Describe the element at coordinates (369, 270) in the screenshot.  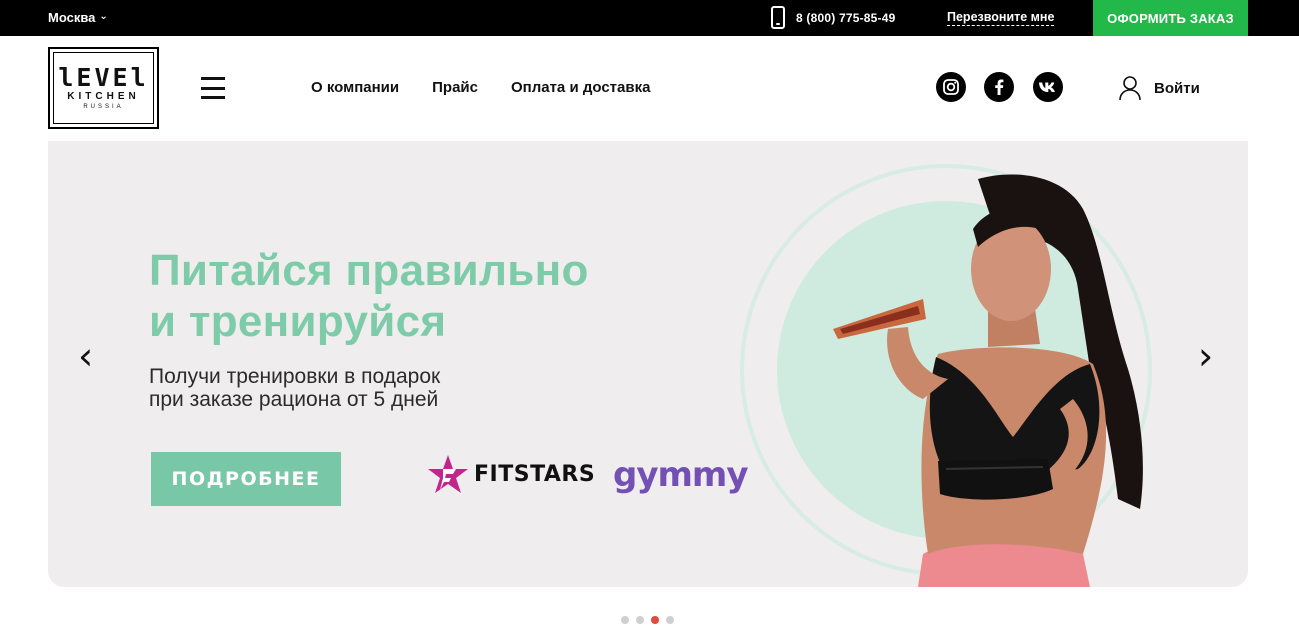
I see `headline-line-1: Питайся правильно` at that location.